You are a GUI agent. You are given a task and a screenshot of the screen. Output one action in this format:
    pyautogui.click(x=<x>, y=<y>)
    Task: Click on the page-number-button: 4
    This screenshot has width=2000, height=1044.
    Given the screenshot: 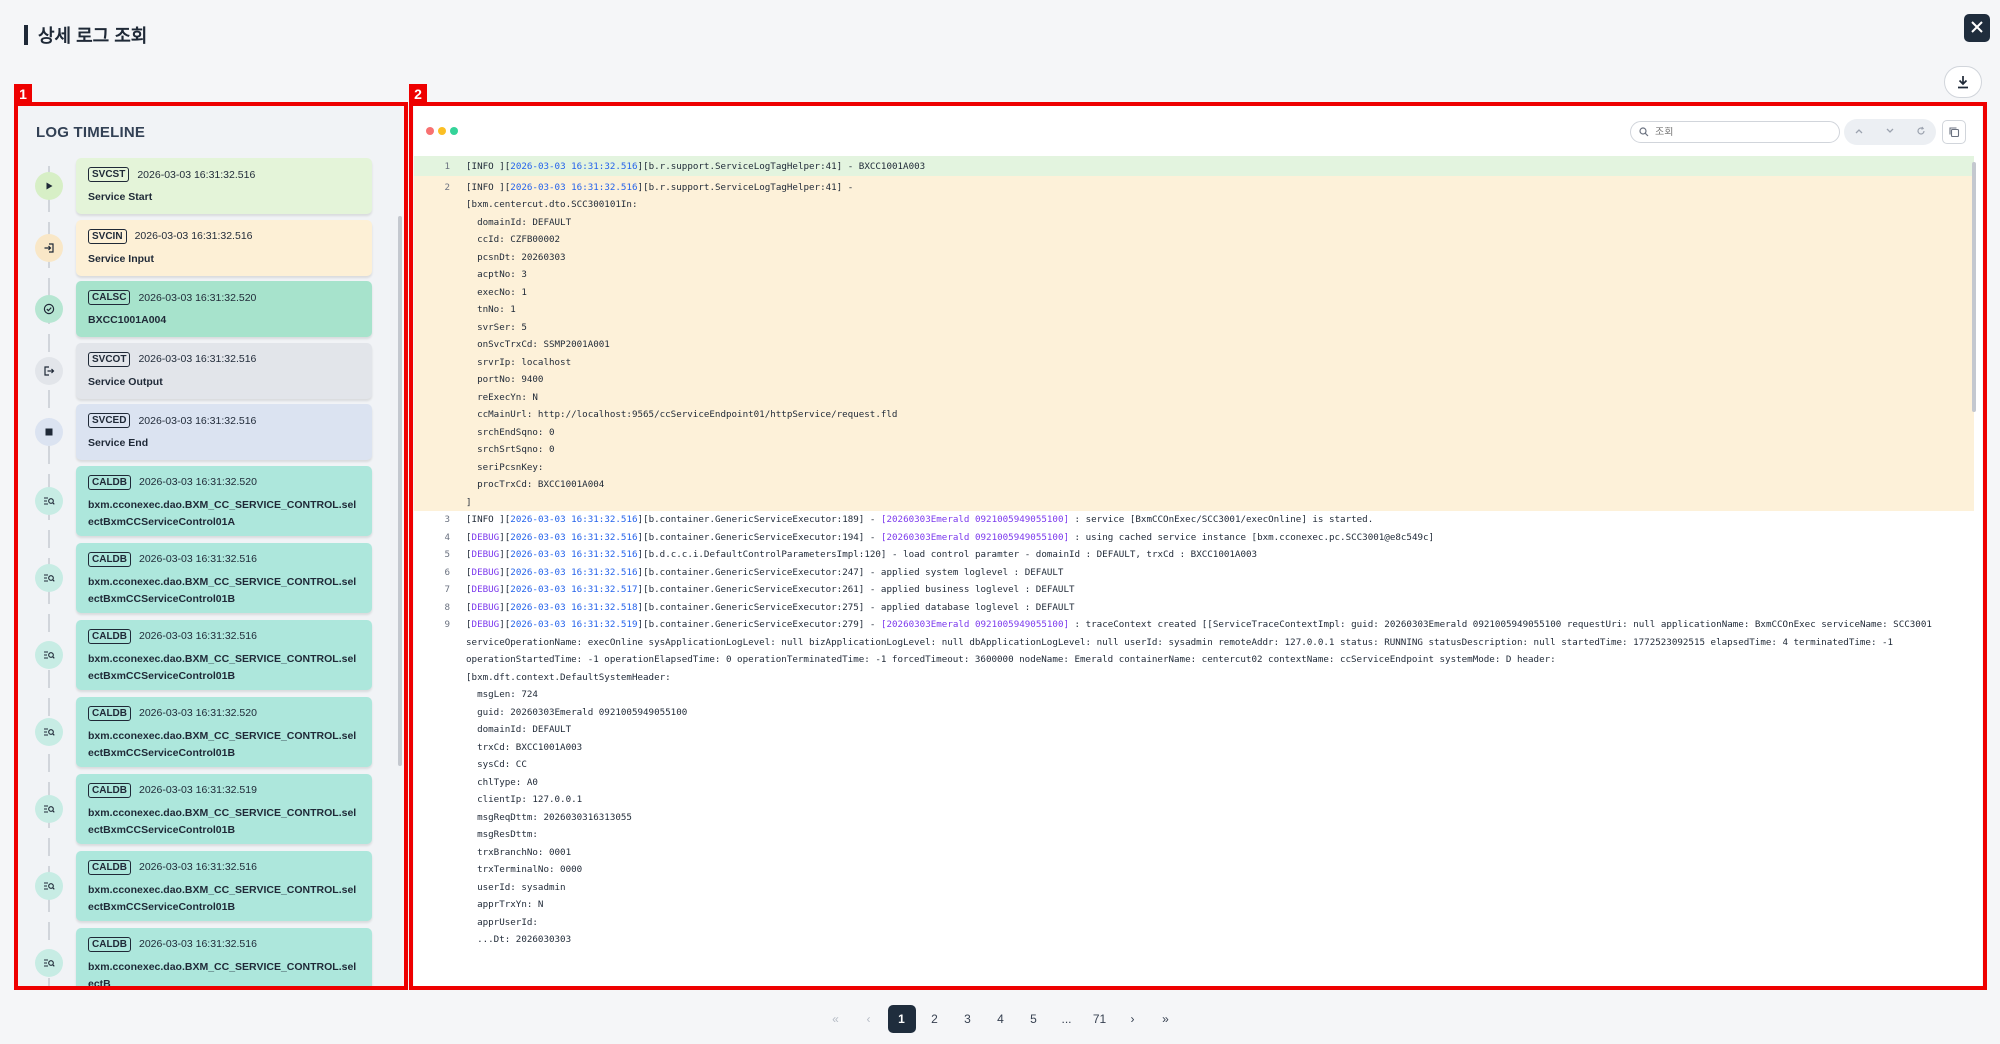 What is the action you would take?
    pyautogui.click(x=1001, y=1019)
    